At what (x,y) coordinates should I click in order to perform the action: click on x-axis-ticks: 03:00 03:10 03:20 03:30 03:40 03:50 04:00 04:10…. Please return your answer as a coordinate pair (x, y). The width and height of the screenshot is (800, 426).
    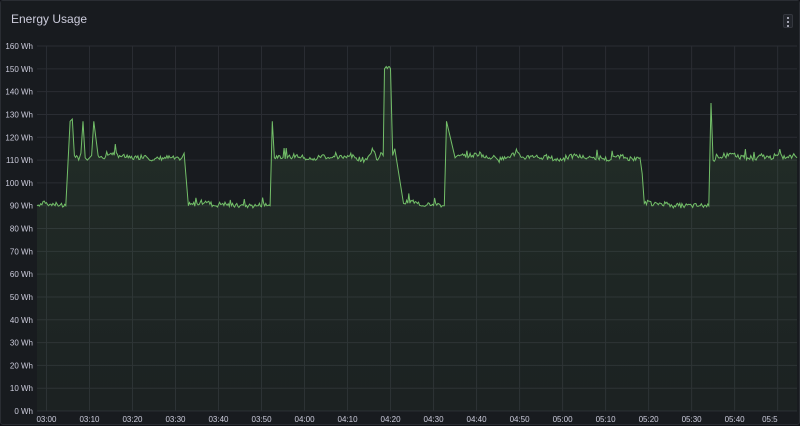
    Looking at the image, I should click on (407, 419).